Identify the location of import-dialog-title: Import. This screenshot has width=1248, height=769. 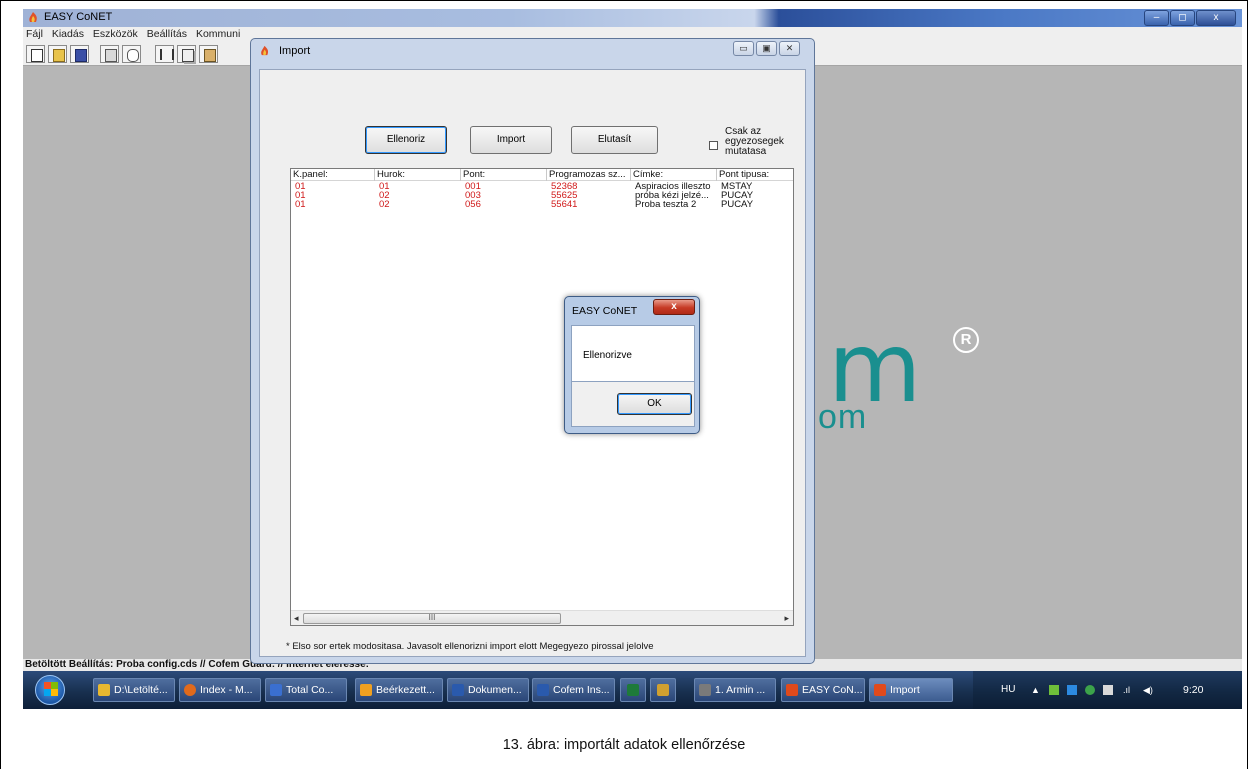
(295, 51).